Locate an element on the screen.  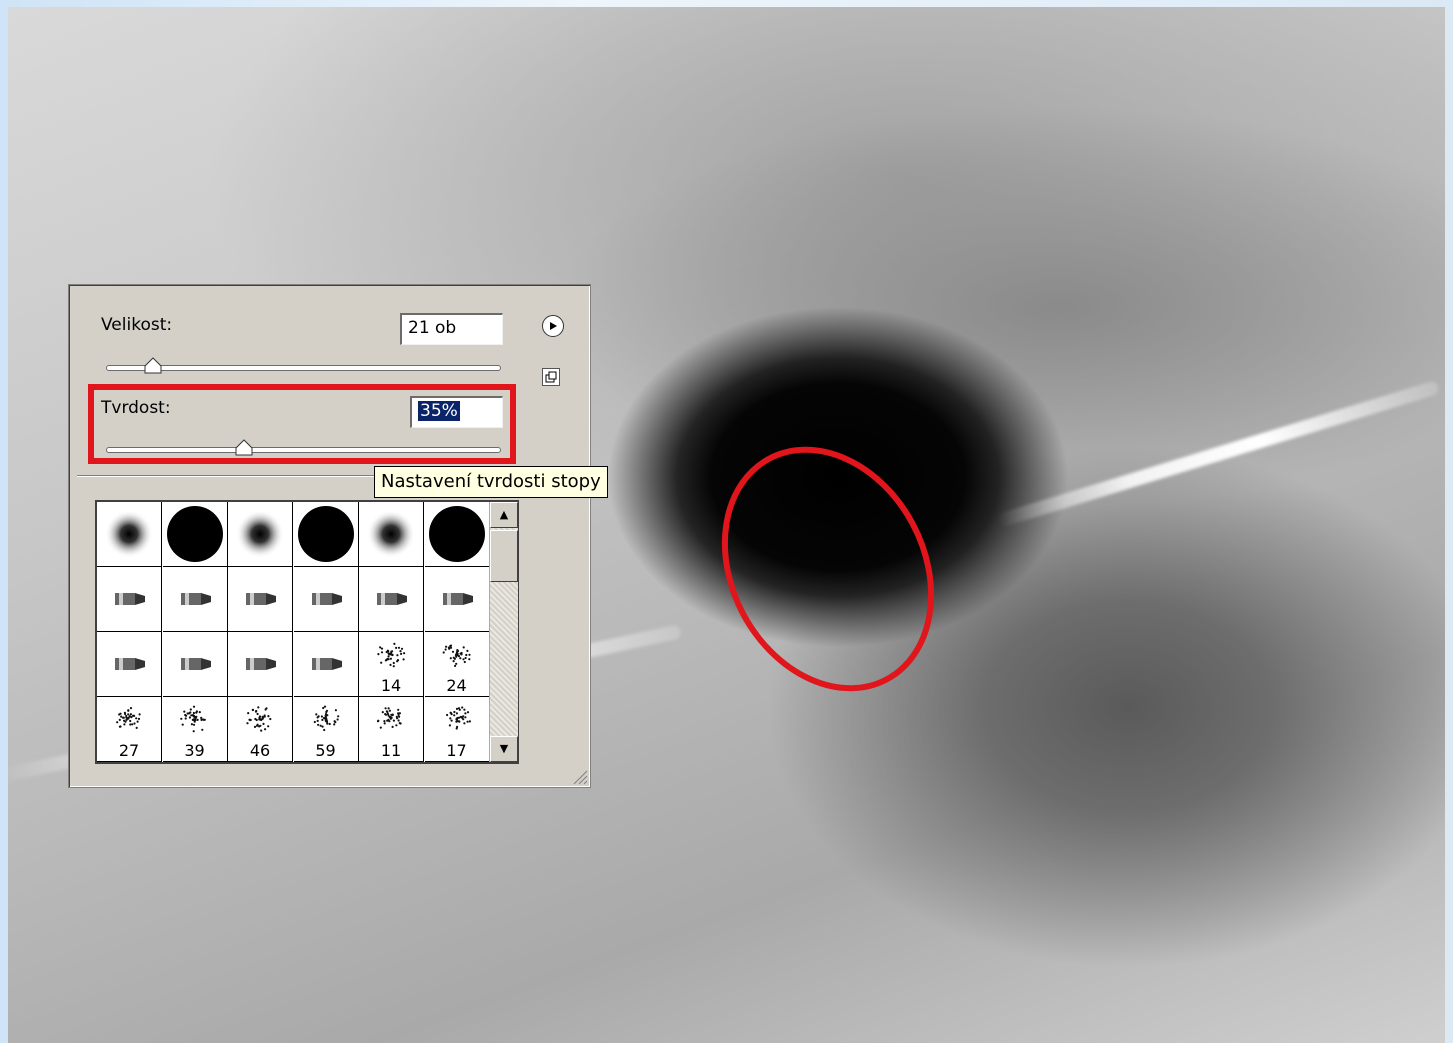
size-slider-thumb is located at coordinates (153, 366).